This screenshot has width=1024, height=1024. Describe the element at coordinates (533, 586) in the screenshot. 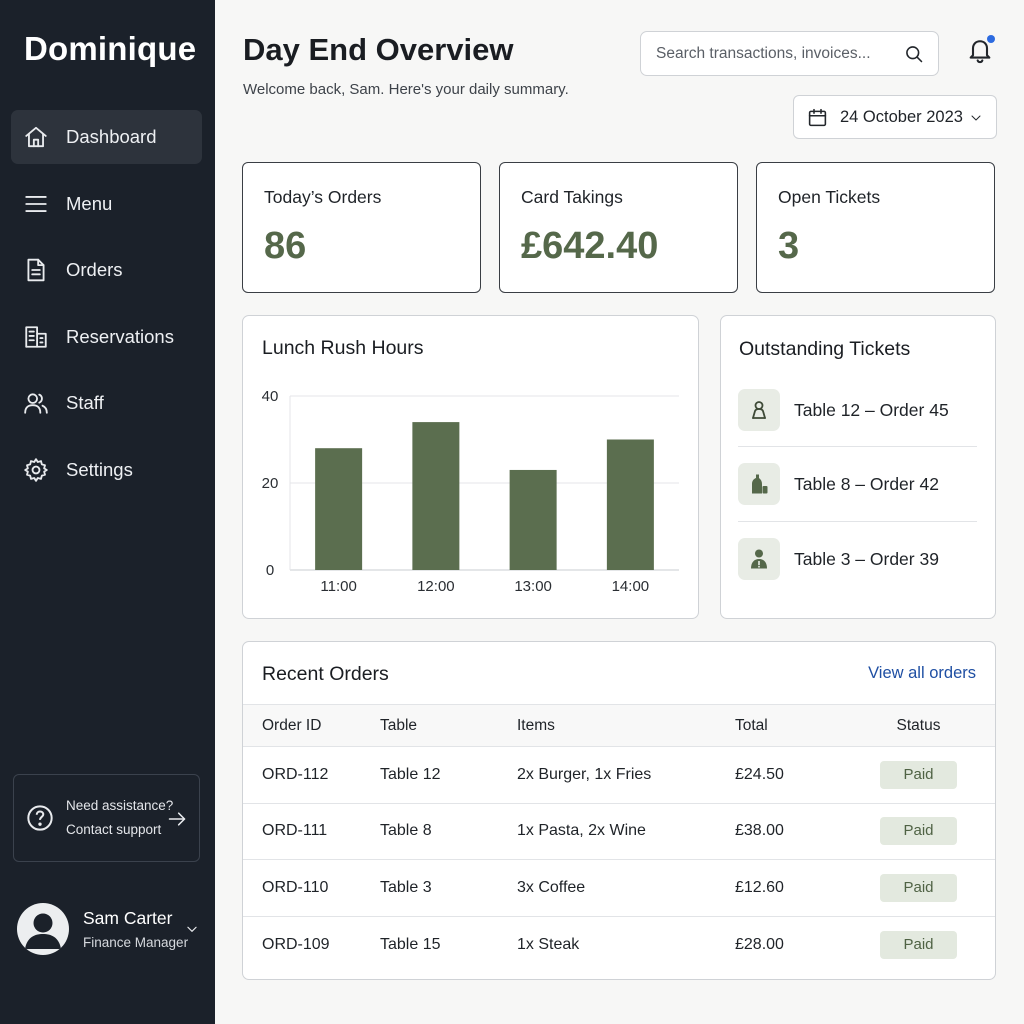

I see `x-tick-label: 13:00` at that location.